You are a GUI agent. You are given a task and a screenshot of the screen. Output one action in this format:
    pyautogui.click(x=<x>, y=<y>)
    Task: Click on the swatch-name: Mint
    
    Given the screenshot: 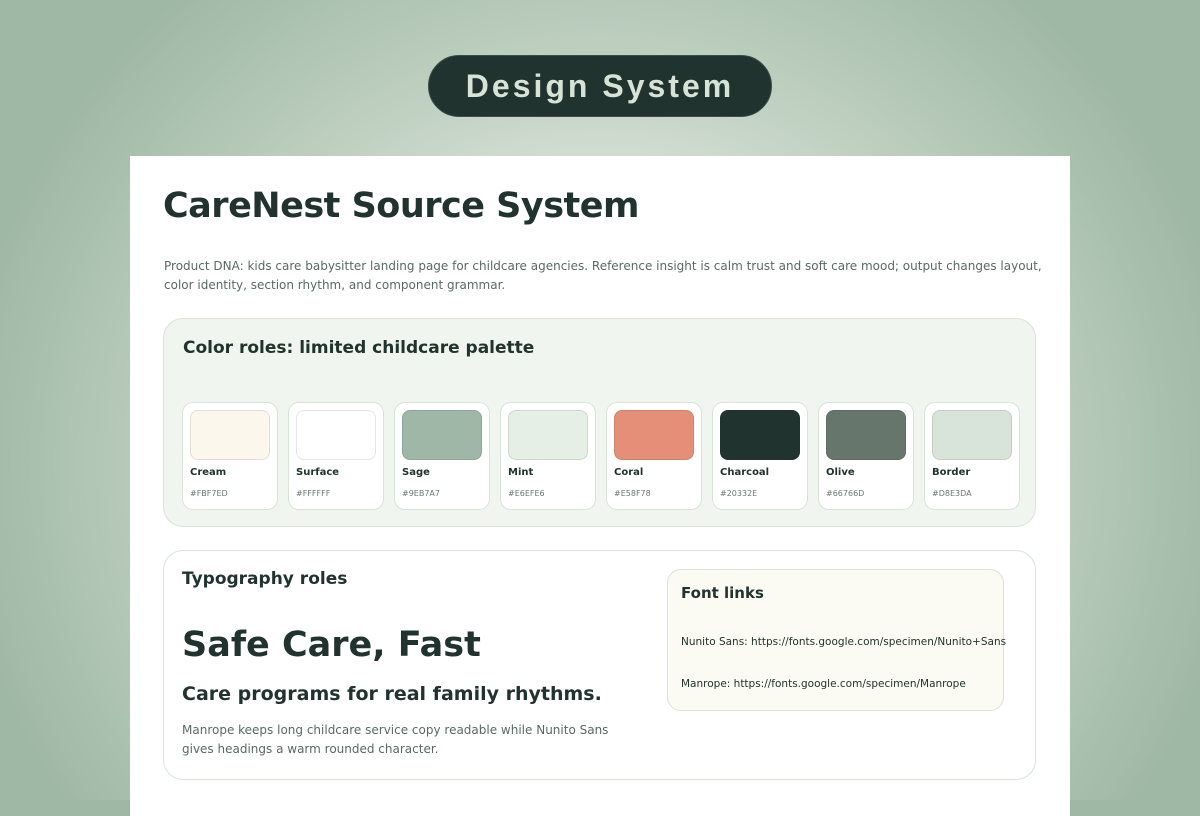 What is the action you would take?
    pyautogui.click(x=521, y=472)
    